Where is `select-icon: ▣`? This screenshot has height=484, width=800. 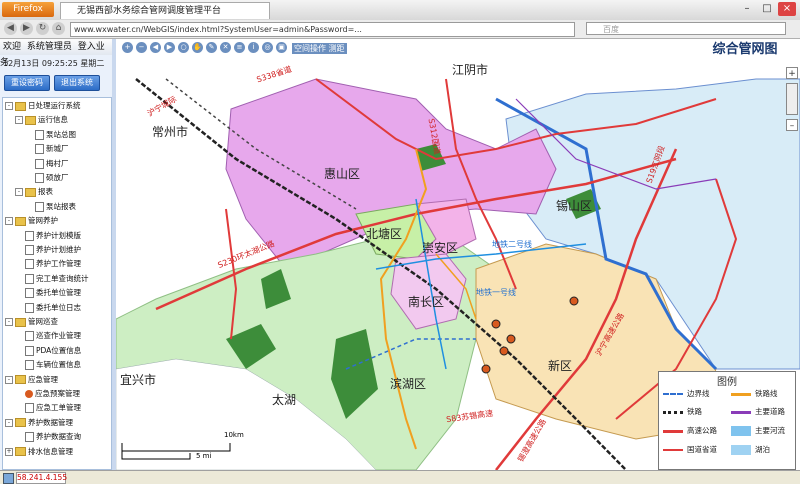
select-icon: ▣ is located at coordinates (281, 47).